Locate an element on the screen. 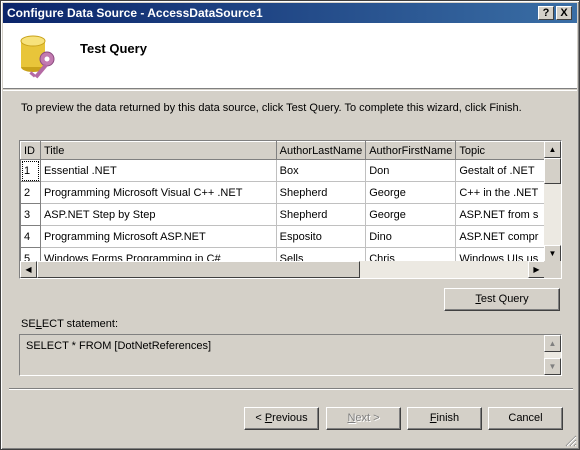 Image resolution: width=580 pixels, height=450 pixels. grid-horizontal-scrollbar: ◀ ▶ is located at coordinates (282, 269).